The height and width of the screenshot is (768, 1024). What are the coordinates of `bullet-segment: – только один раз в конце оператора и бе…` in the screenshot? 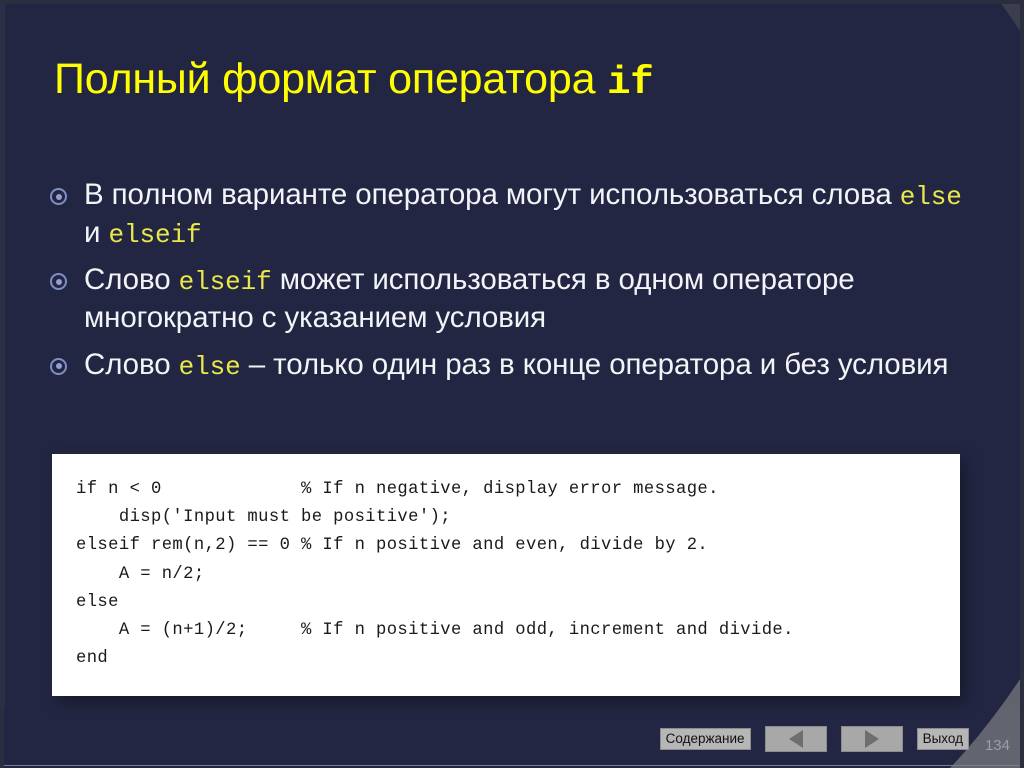 It's located at (594, 364).